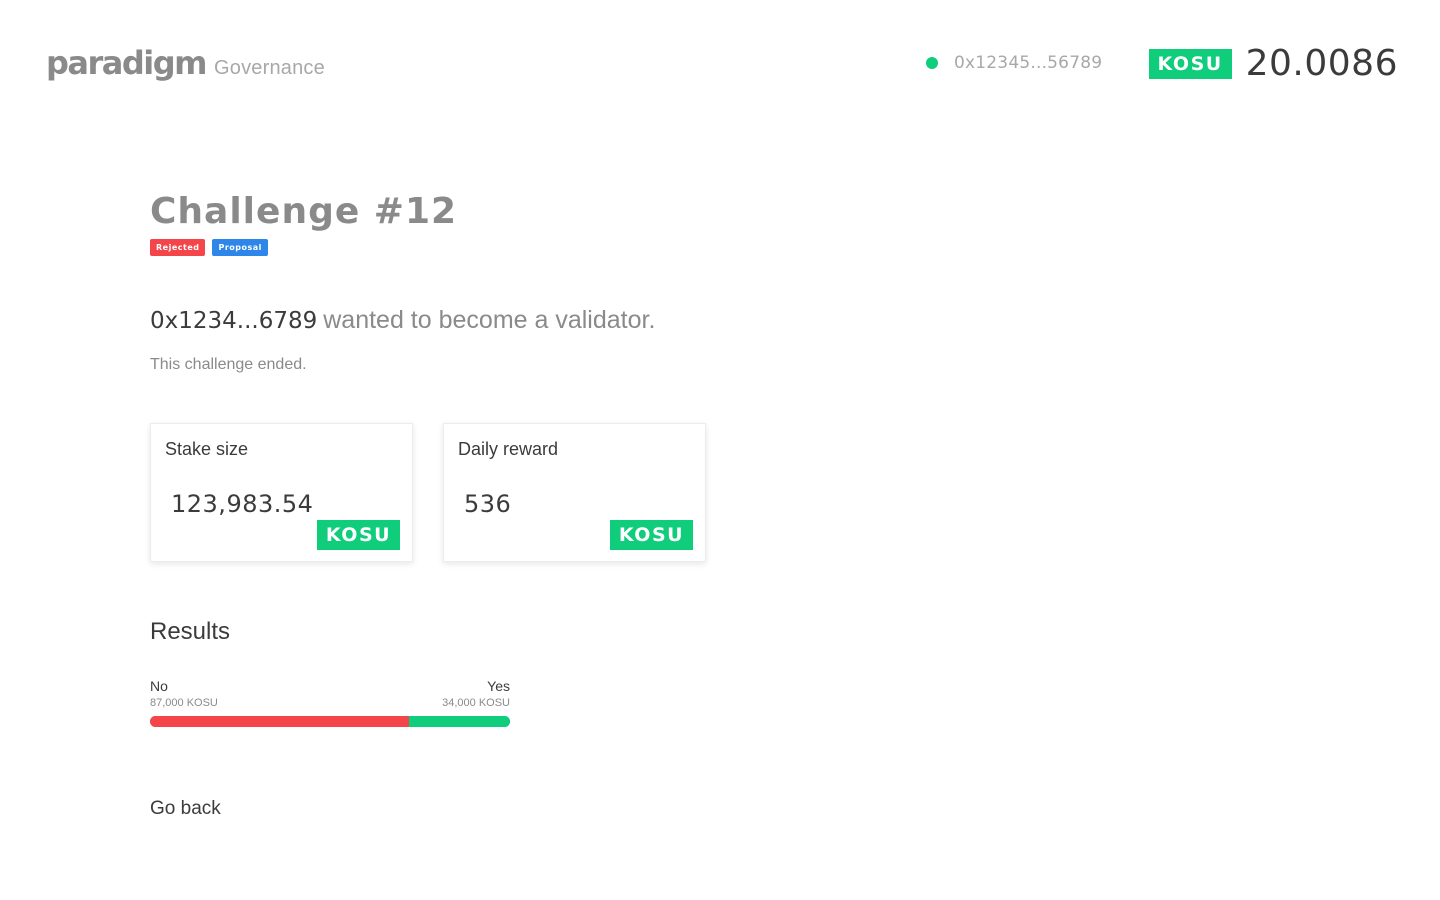 The image size is (1440, 900). Describe the element at coordinates (476, 703) in the screenshot. I see `yes-amount: 34,000 KOSU` at that location.